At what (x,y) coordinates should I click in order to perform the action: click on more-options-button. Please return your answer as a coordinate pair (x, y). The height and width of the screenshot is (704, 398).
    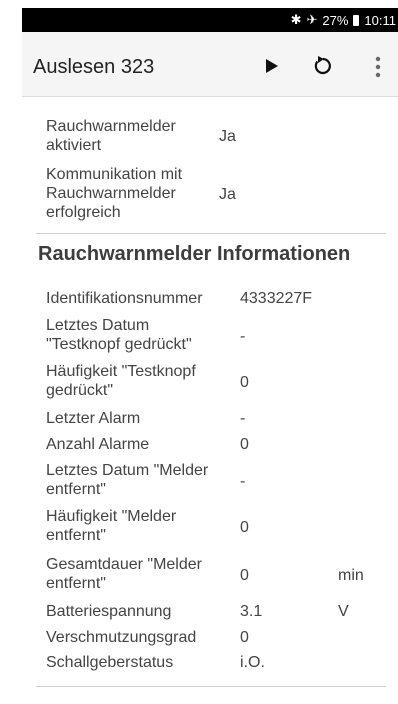
    Looking at the image, I should click on (378, 67).